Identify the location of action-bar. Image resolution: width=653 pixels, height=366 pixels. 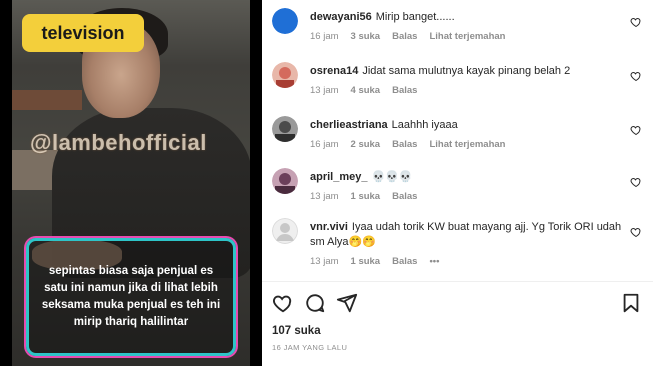
(457, 304).